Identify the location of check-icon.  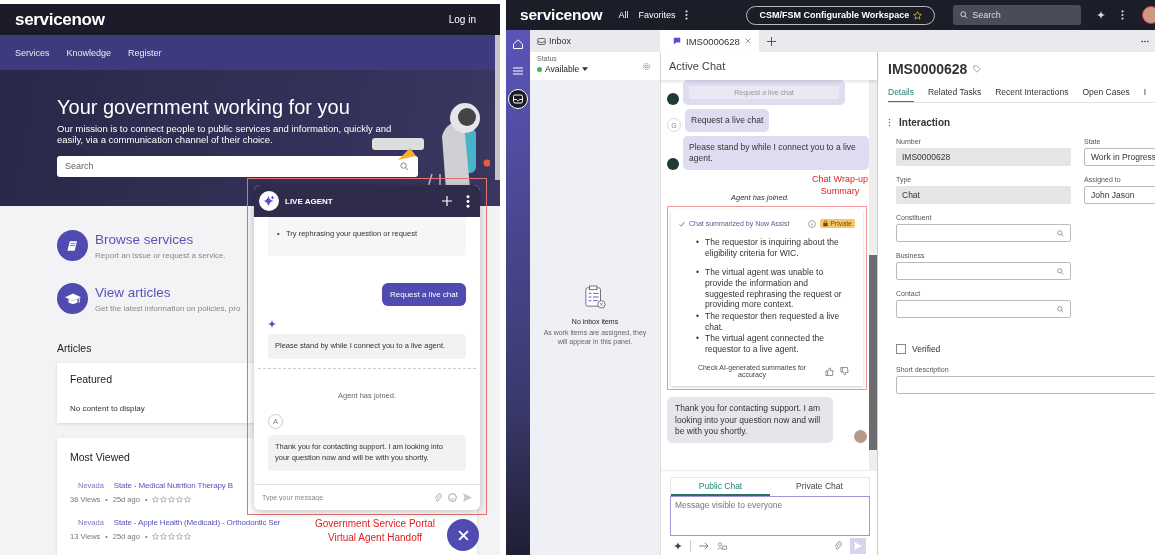
(682, 223).